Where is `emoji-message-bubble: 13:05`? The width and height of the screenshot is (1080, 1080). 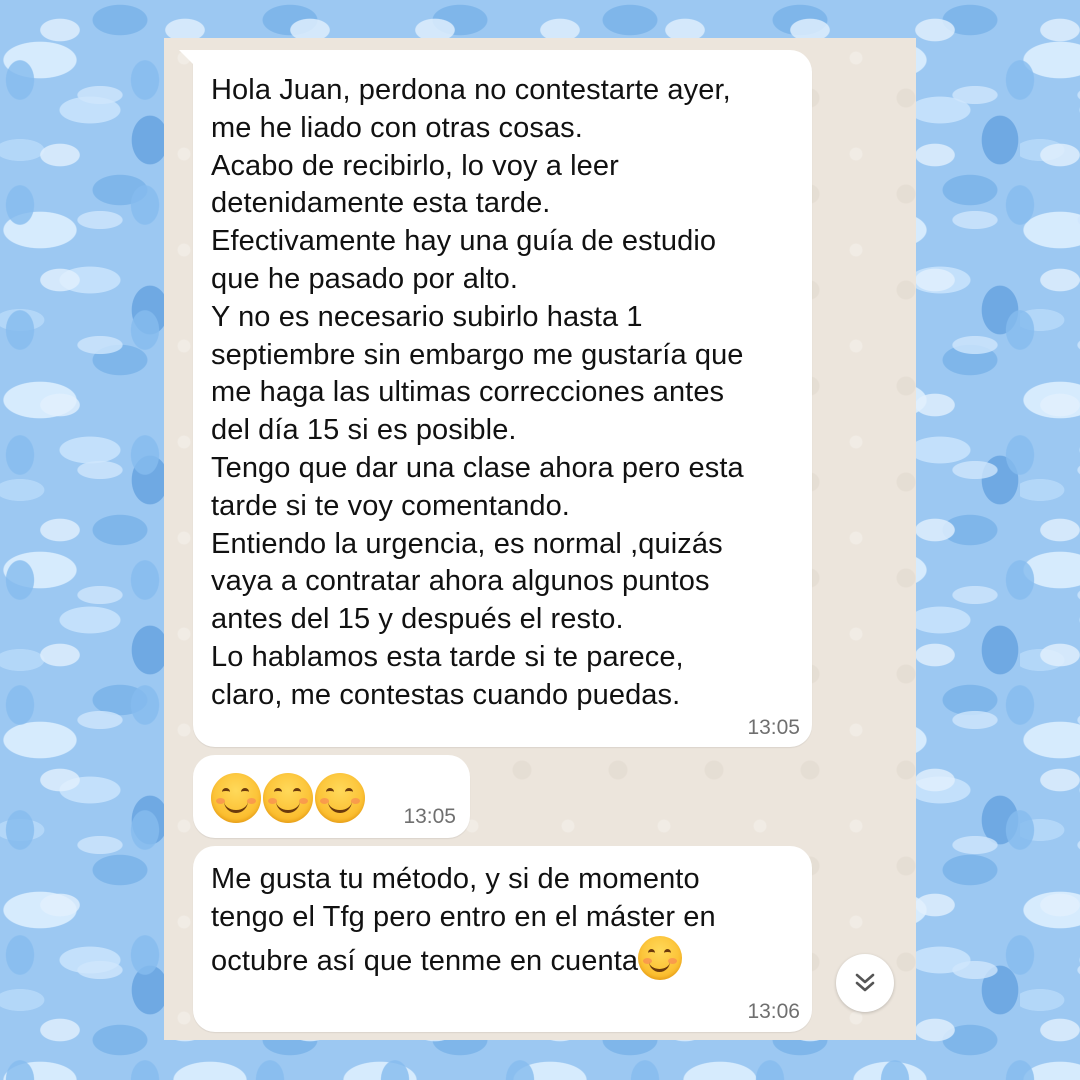
emoji-message-bubble: 13:05 is located at coordinates (331, 796).